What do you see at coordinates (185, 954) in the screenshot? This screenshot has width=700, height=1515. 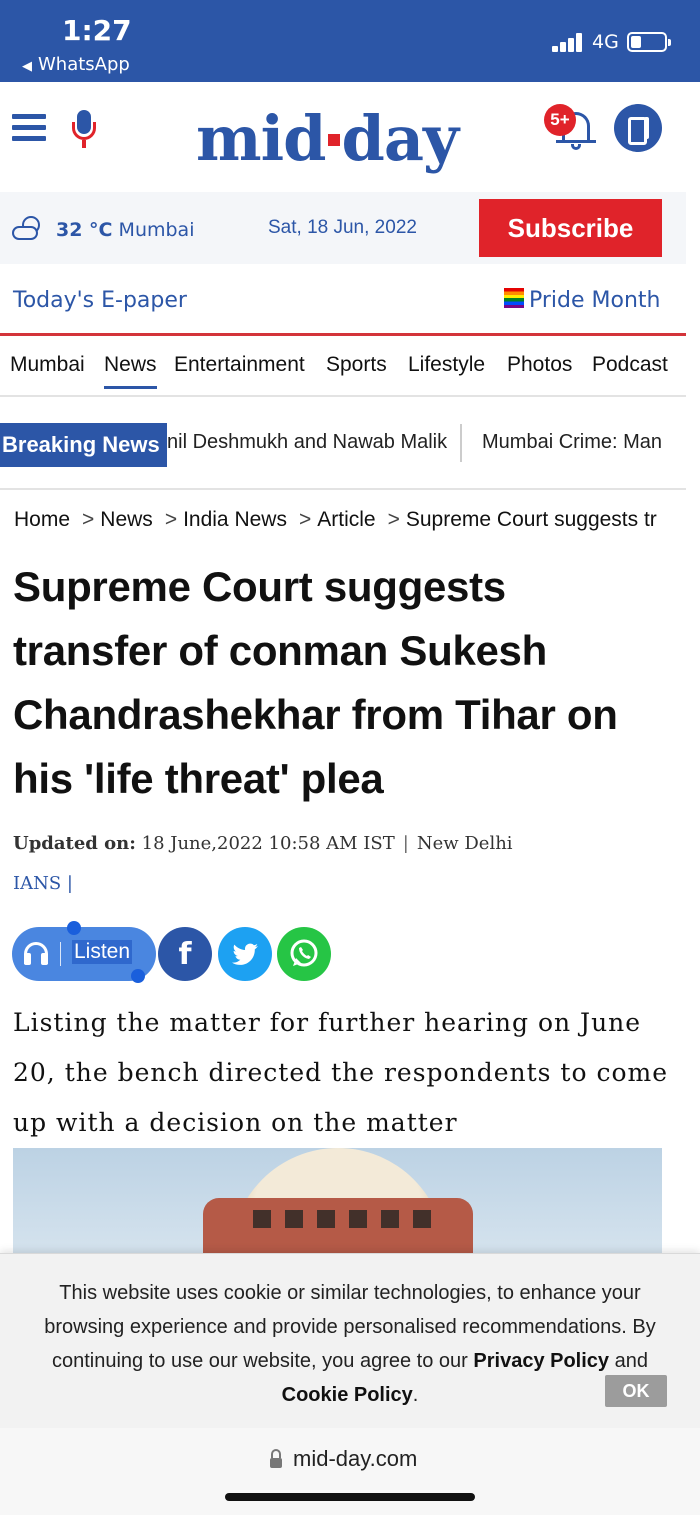 I see `facebook-icon: f` at bounding box center [185, 954].